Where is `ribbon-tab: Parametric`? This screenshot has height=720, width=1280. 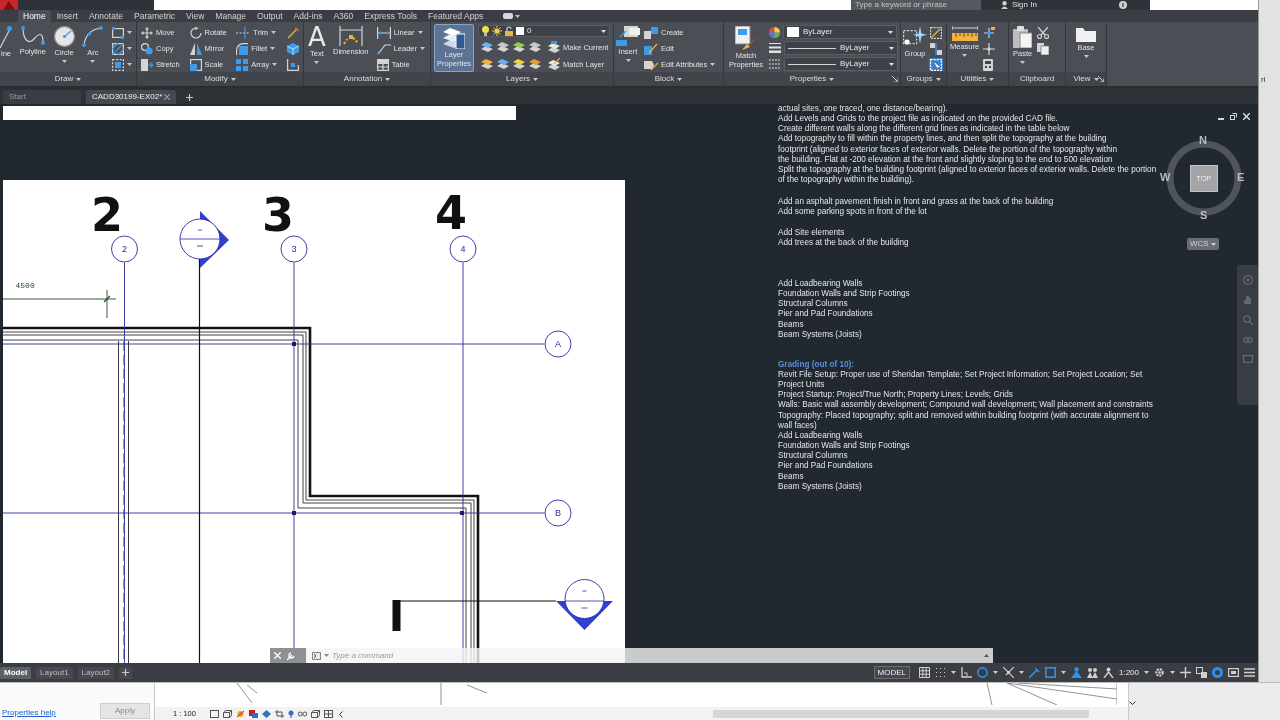
ribbon-tab: Parametric is located at coordinates (155, 16).